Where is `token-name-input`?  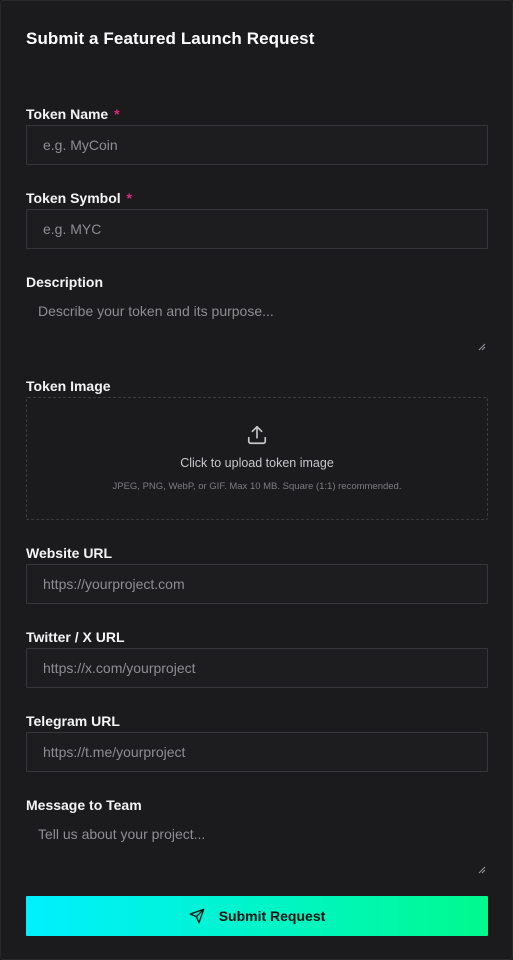 token-name-input is located at coordinates (257, 145).